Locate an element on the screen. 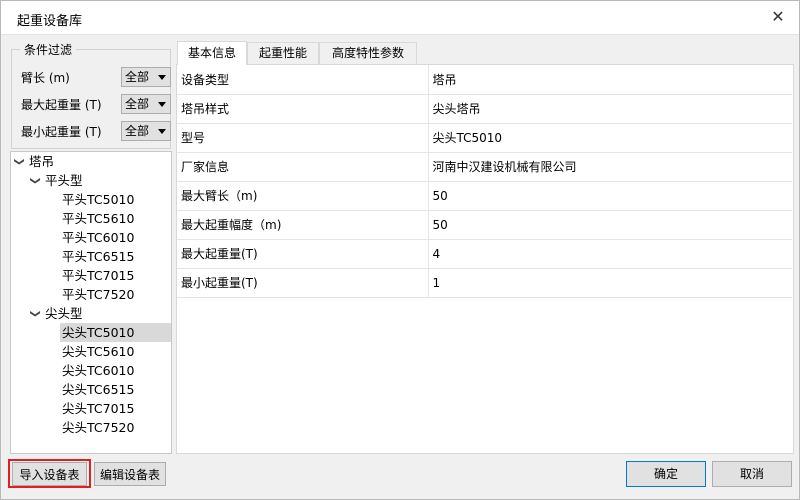  arm-length-select: 全部 is located at coordinates (146, 77).